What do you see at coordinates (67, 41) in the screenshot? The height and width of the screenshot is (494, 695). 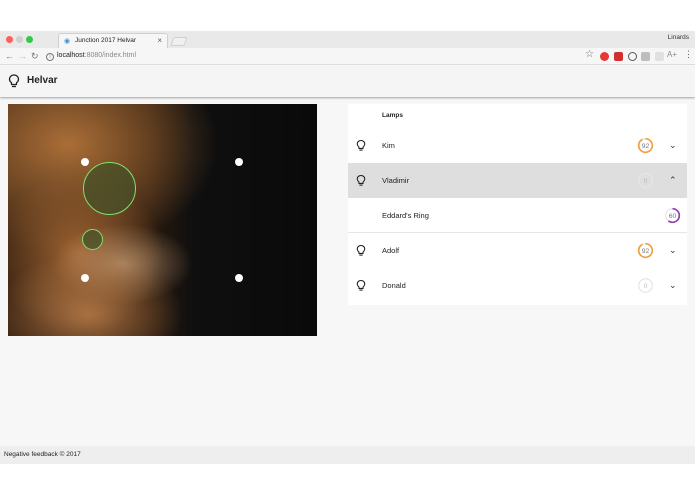 I see `helvar-favicon-icon: ◉` at bounding box center [67, 41].